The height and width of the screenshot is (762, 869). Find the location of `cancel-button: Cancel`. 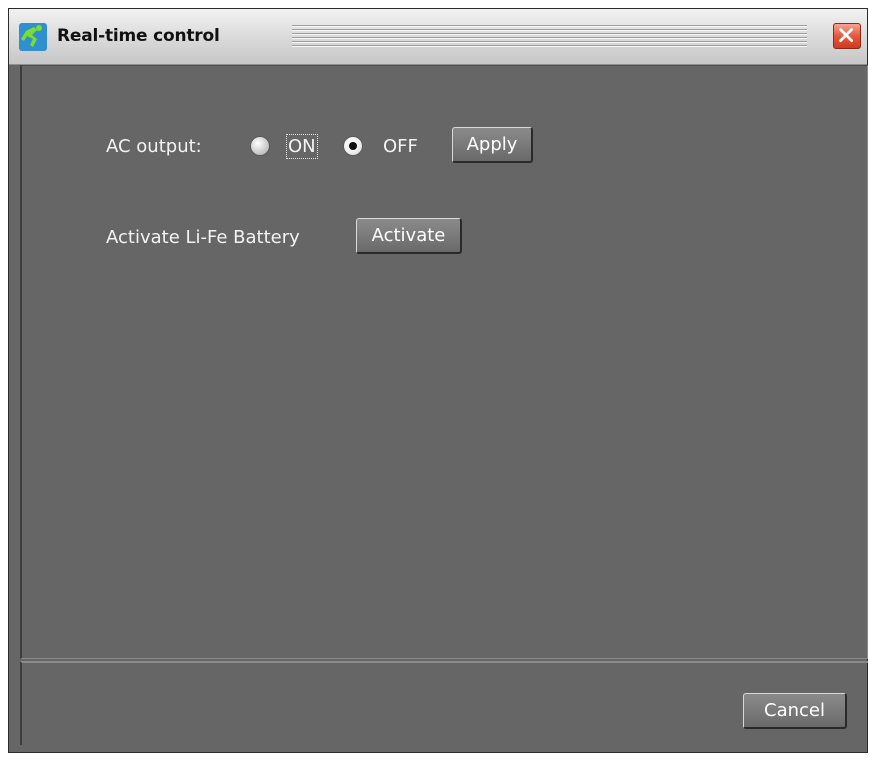

cancel-button: Cancel is located at coordinates (795, 711).